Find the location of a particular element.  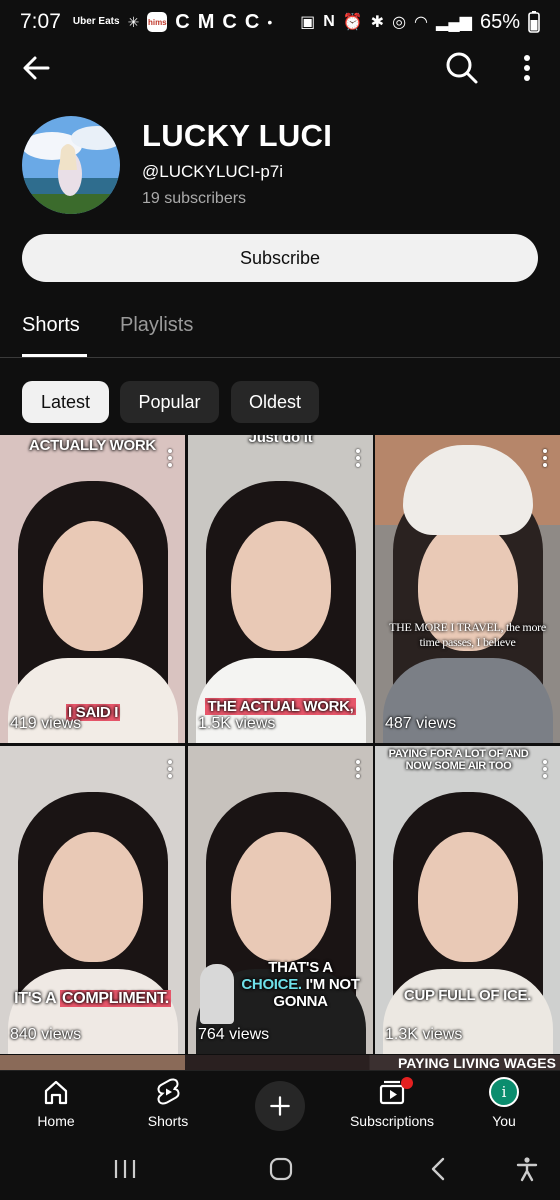

chip-latest: Latest is located at coordinates (65, 402).